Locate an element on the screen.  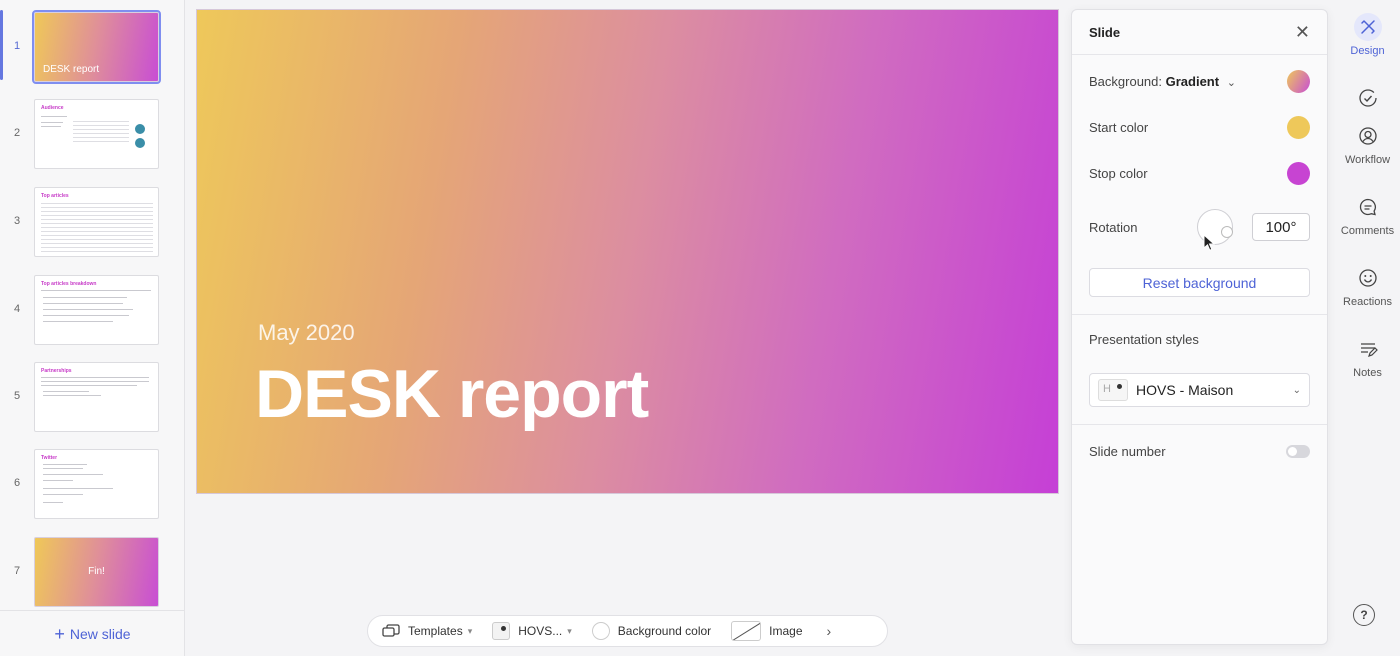
slide-thumbnail: Top articles is located at coordinates (96, 222).